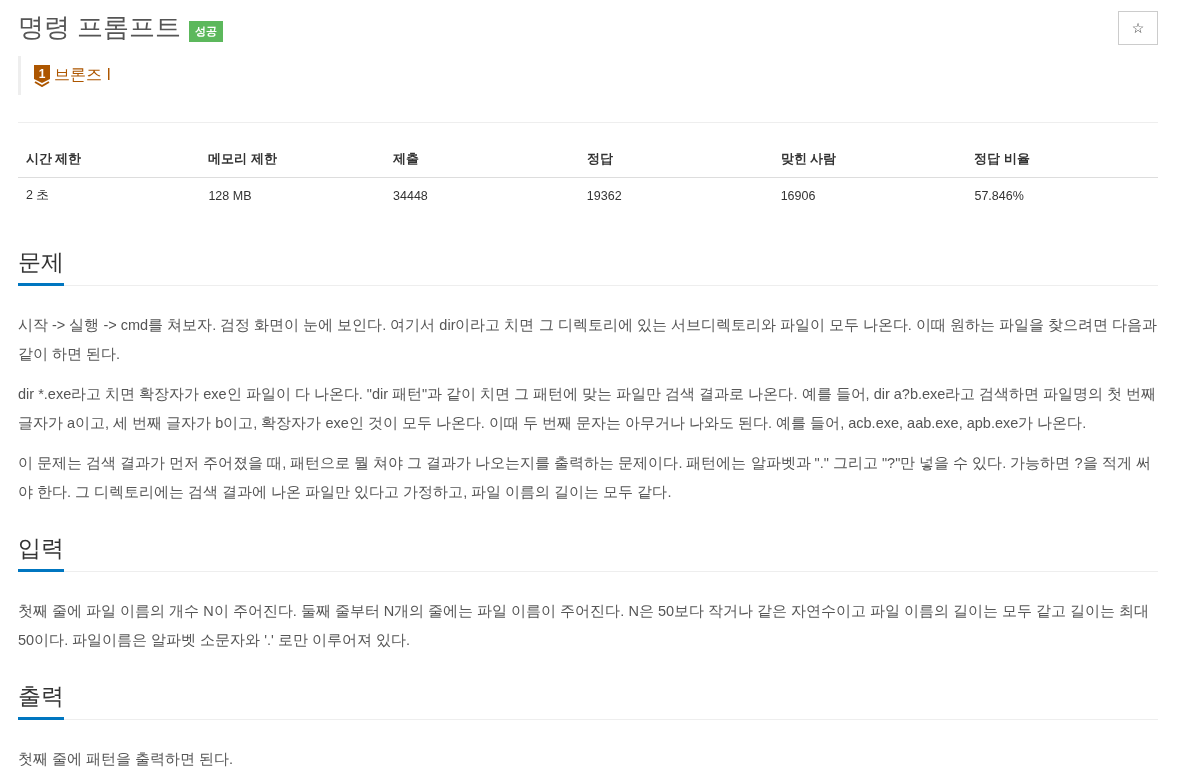 The image size is (1182, 777). What do you see at coordinates (584, 626) in the screenshot?
I see `problem-paragraph: 첫째 줄에 파일 이름의 개수 N이 주어진다. 둘째 줄부터 N개의 줄에는 파일 이름이 주어진다. N은 50보다 작거나 같은 자연수이고 파일 이름의 길이는 모두 같고 길이는 최대 50이다. 파일이름은 알파벳 소문자와 '.' 로만 이루어져 있다.` at bounding box center [584, 626].